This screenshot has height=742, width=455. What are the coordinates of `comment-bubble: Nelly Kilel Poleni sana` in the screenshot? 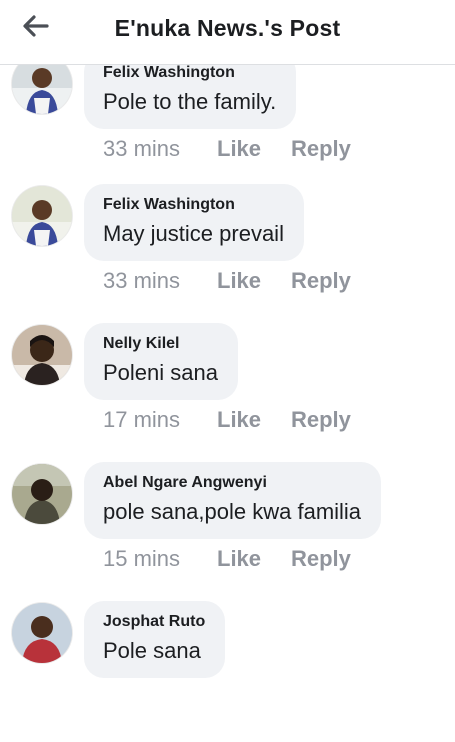 It's located at (161, 361).